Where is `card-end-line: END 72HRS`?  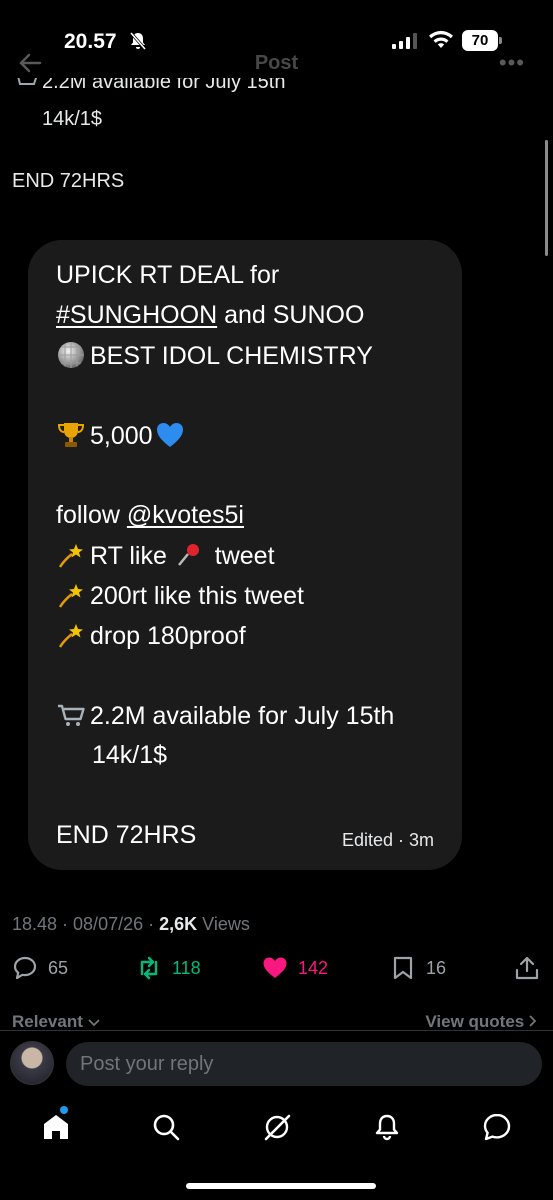 card-end-line: END 72HRS is located at coordinates (126, 835).